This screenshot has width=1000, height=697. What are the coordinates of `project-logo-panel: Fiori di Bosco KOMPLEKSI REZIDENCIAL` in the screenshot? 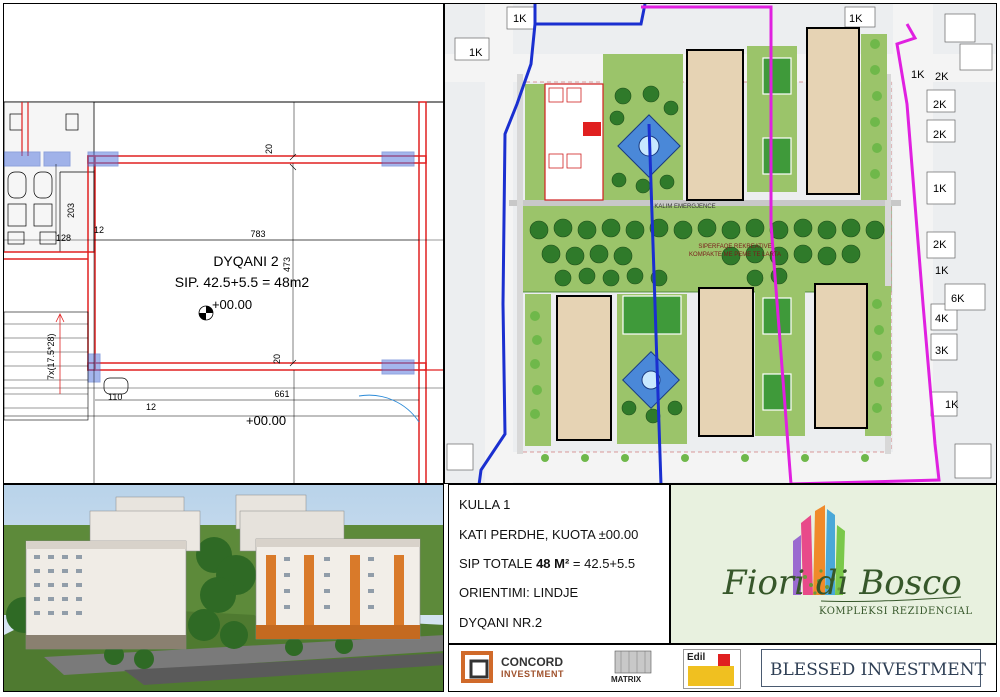 It's located at (833, 564).